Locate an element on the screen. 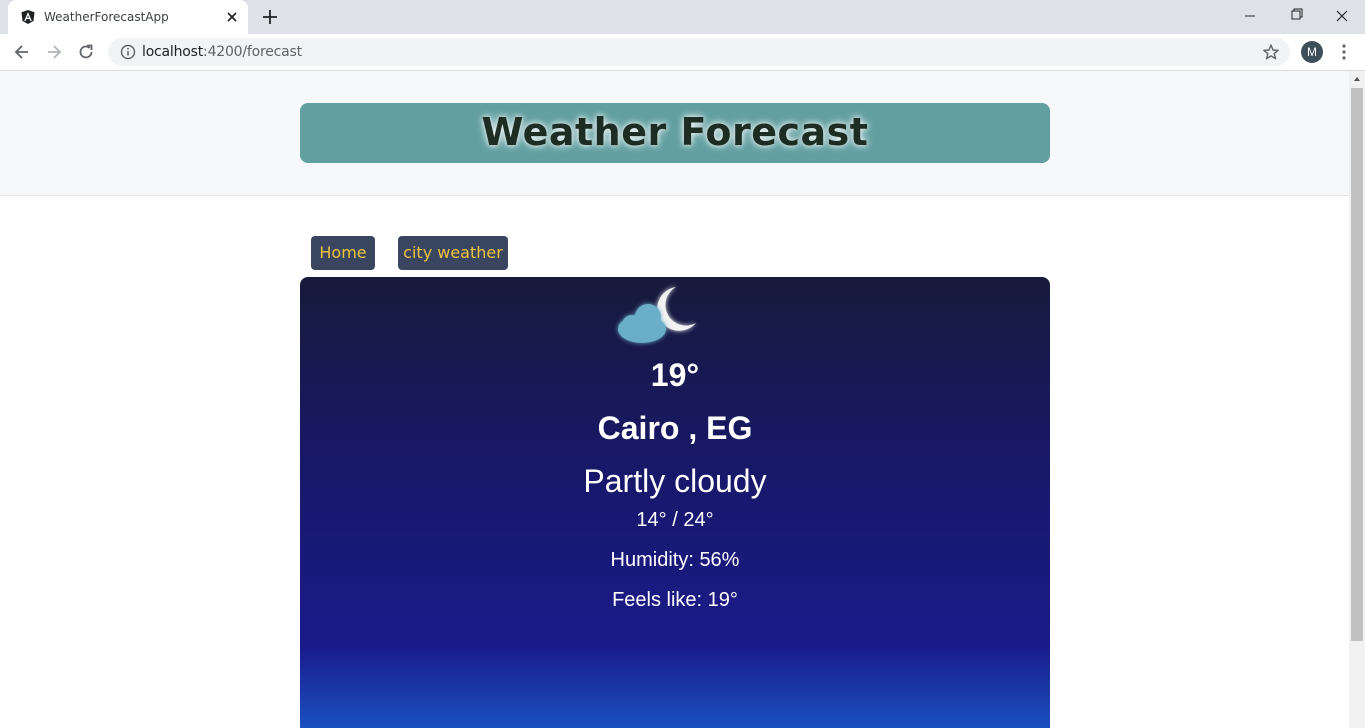 This screenshot has height=728, width=1365. close-window-icon is located at coordinates (1342, 16).